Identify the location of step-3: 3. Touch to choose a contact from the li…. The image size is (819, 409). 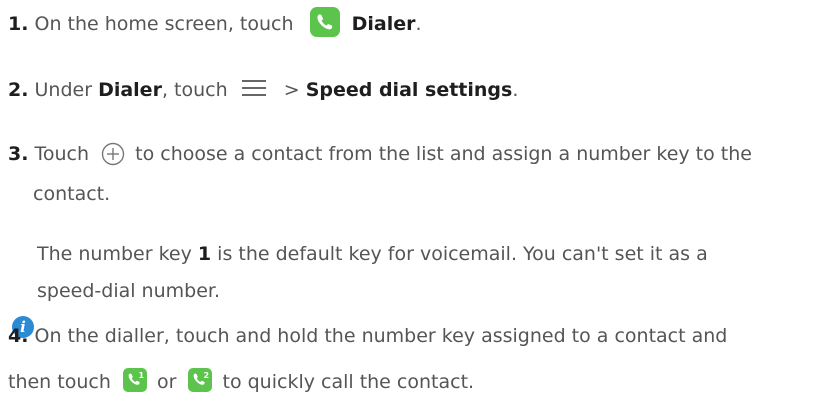
(408, 154).